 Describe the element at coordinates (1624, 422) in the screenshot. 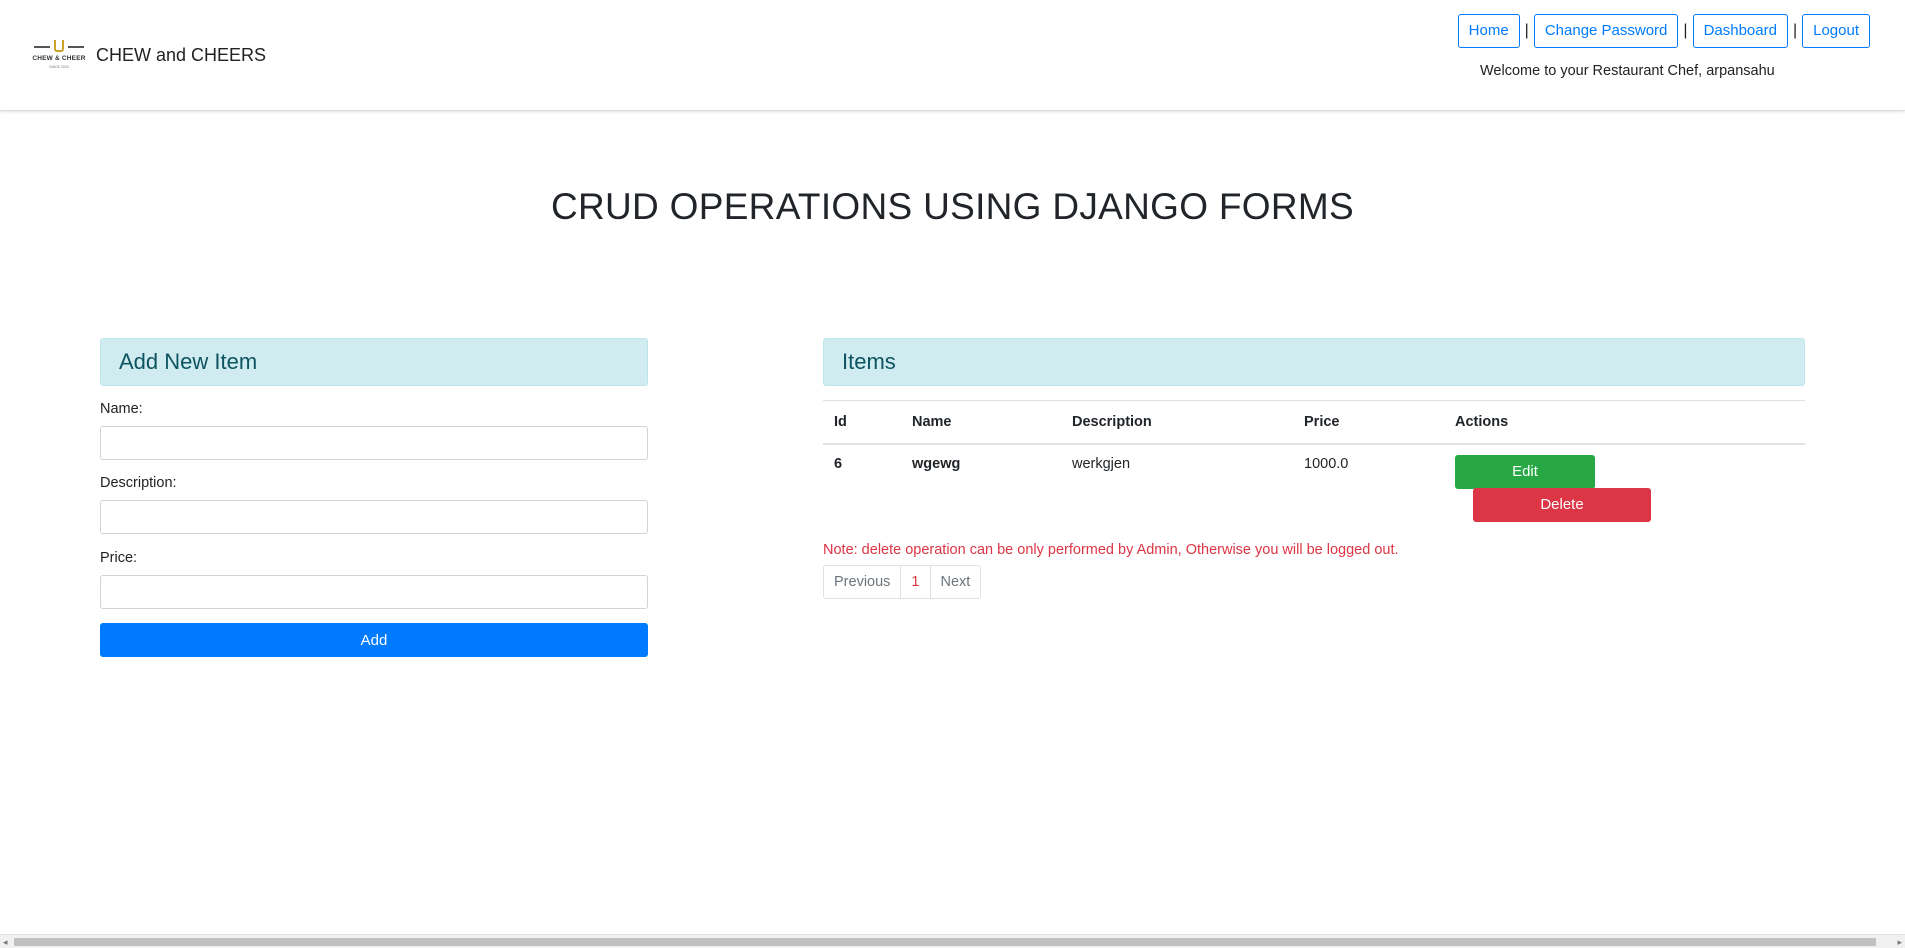

I see `column-header-actions: Actions` at that location.